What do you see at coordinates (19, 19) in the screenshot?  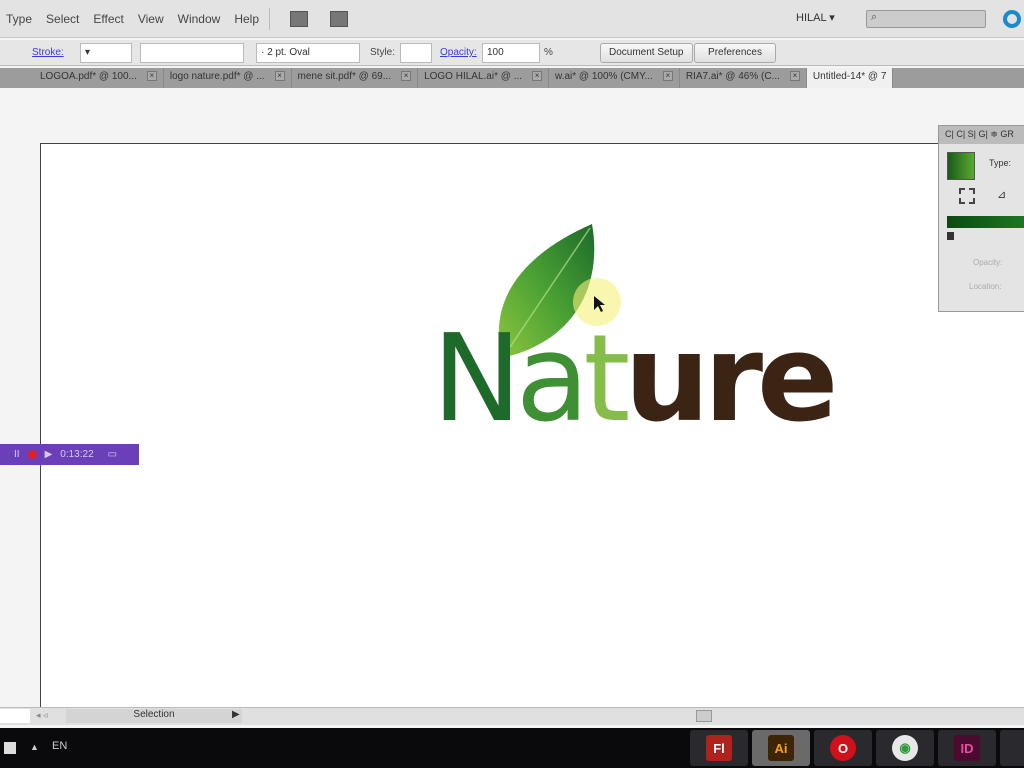 I see `menu-type: Type` at bounding box center [19, 19].